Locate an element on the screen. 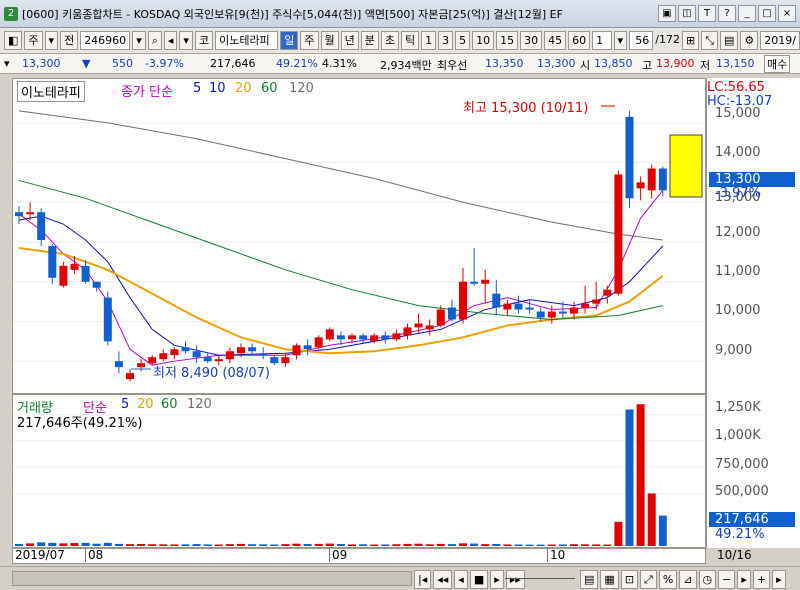 The image size is (800, 590). clock-icon: ◷ is located at coordinates (707, 579).